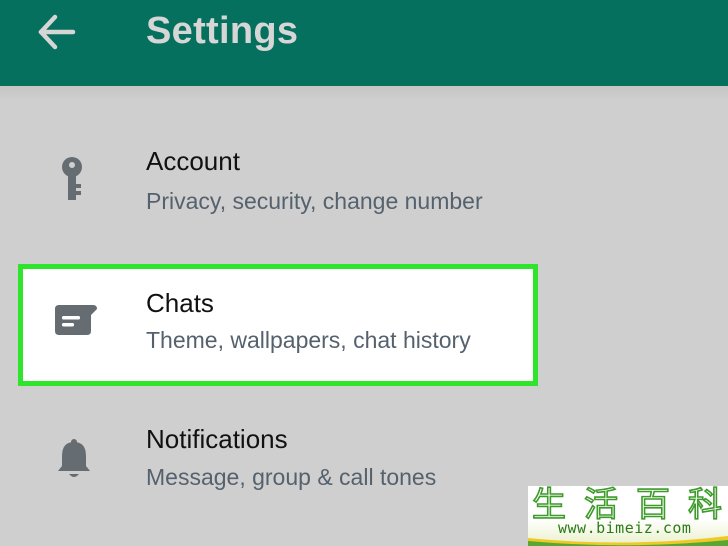 The width and height of the screenshot is (728, 546). I want to click on settings-item-title: Chats, so click(180, 303).